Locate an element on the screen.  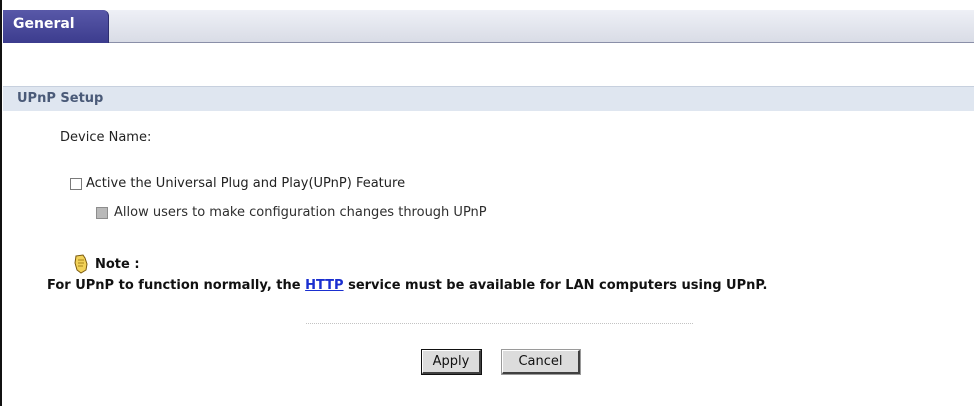
tab-general: General is located at coordinates (56, 26).